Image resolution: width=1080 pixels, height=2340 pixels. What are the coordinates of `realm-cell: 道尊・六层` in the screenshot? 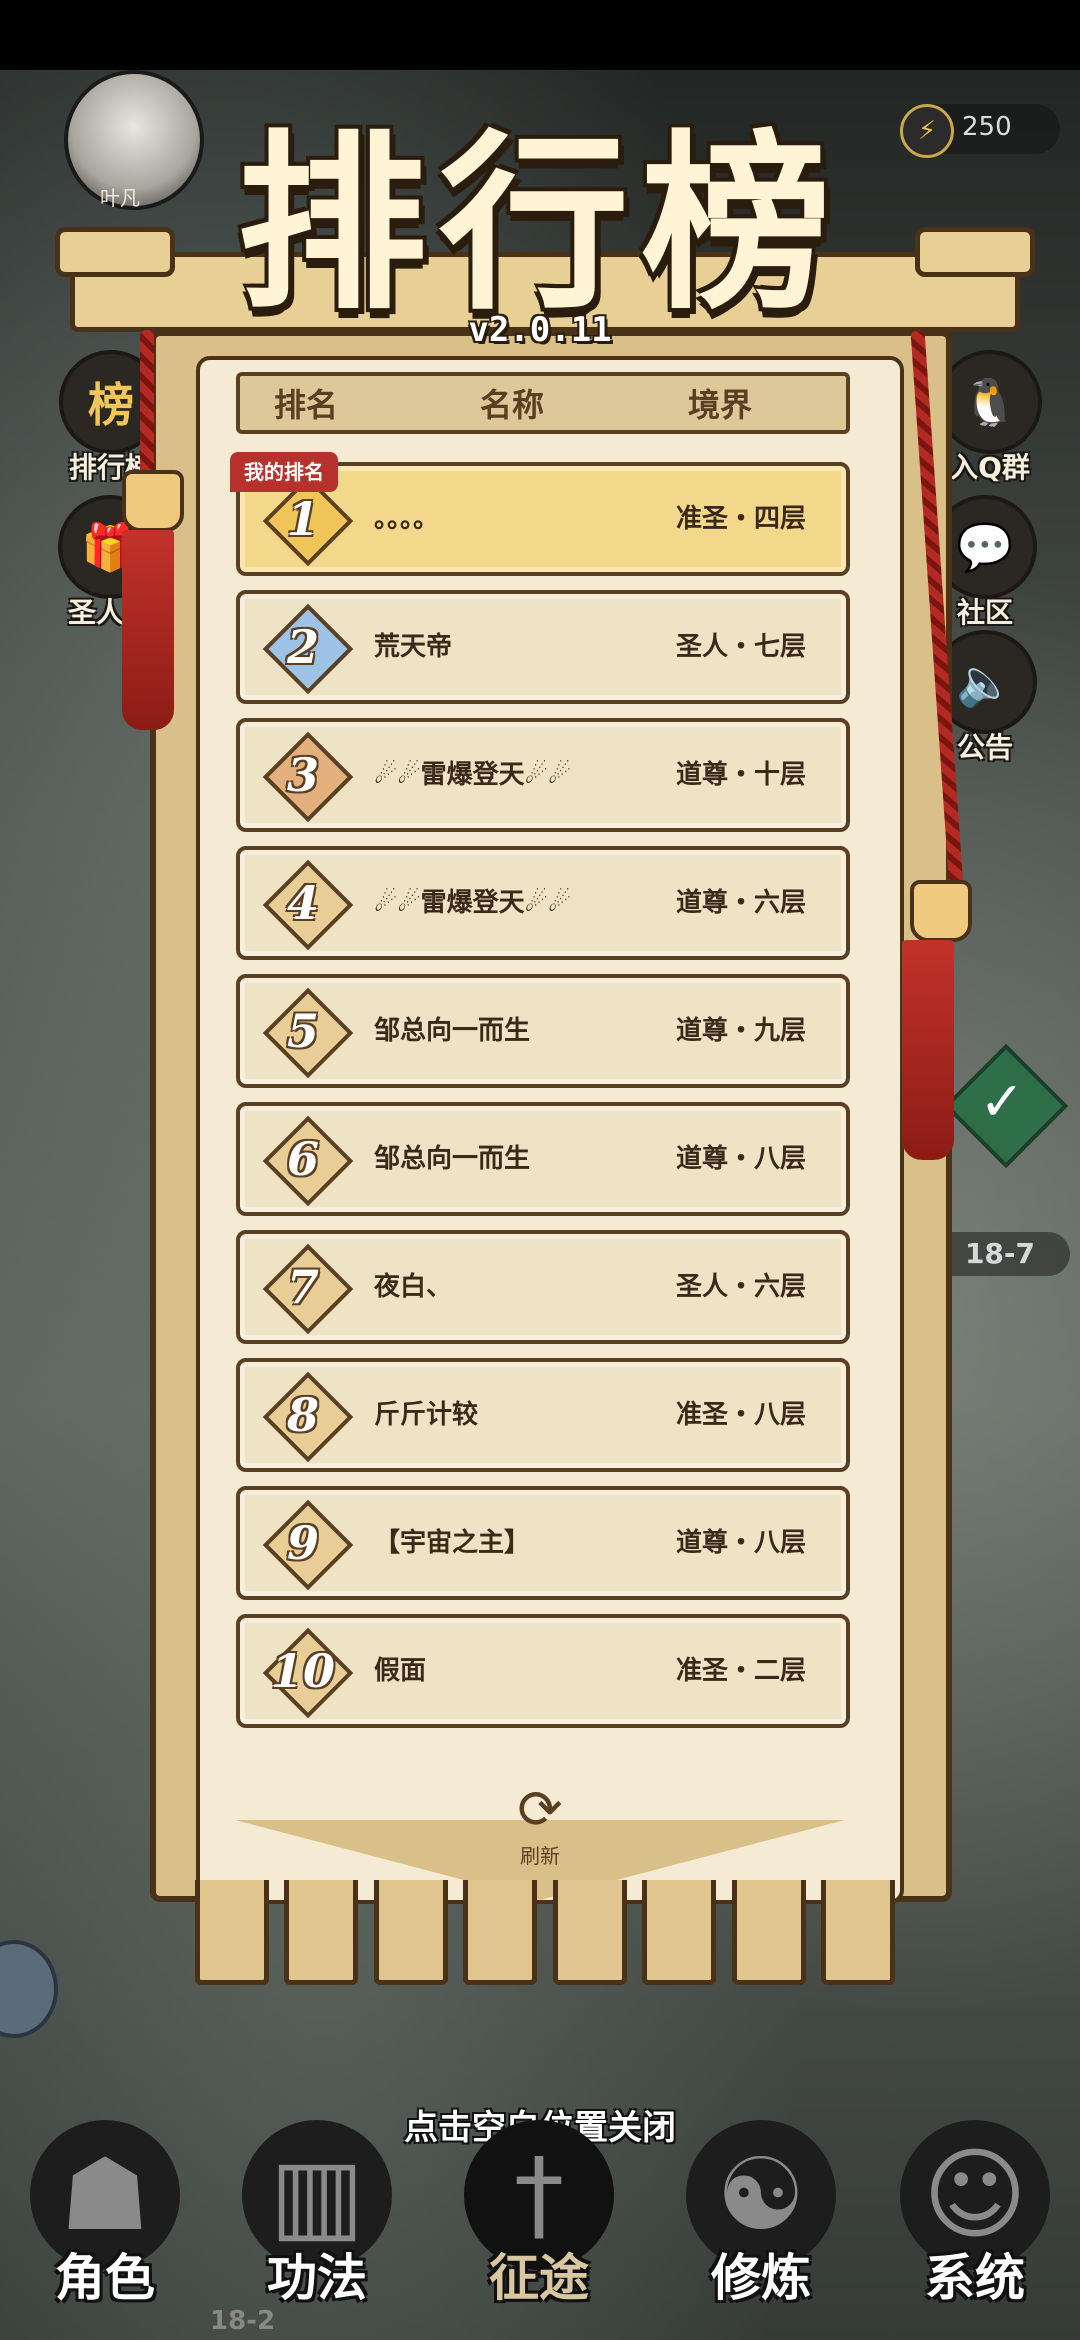 It's located at (740, 903).